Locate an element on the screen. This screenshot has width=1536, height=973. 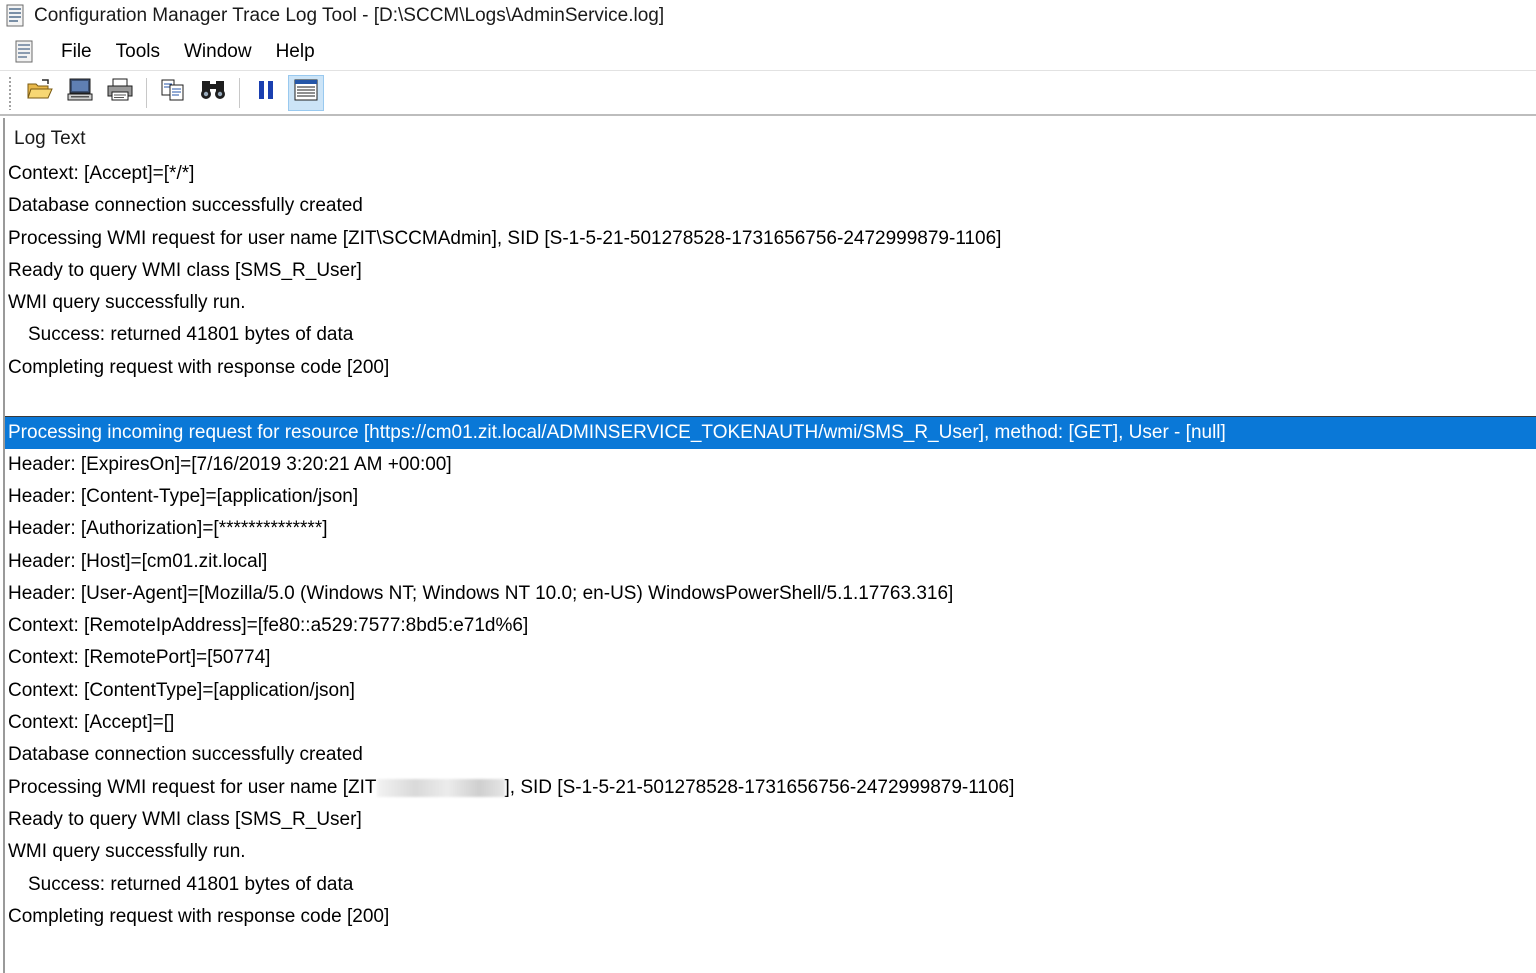
toolbar is located at coordinates (768, 93).